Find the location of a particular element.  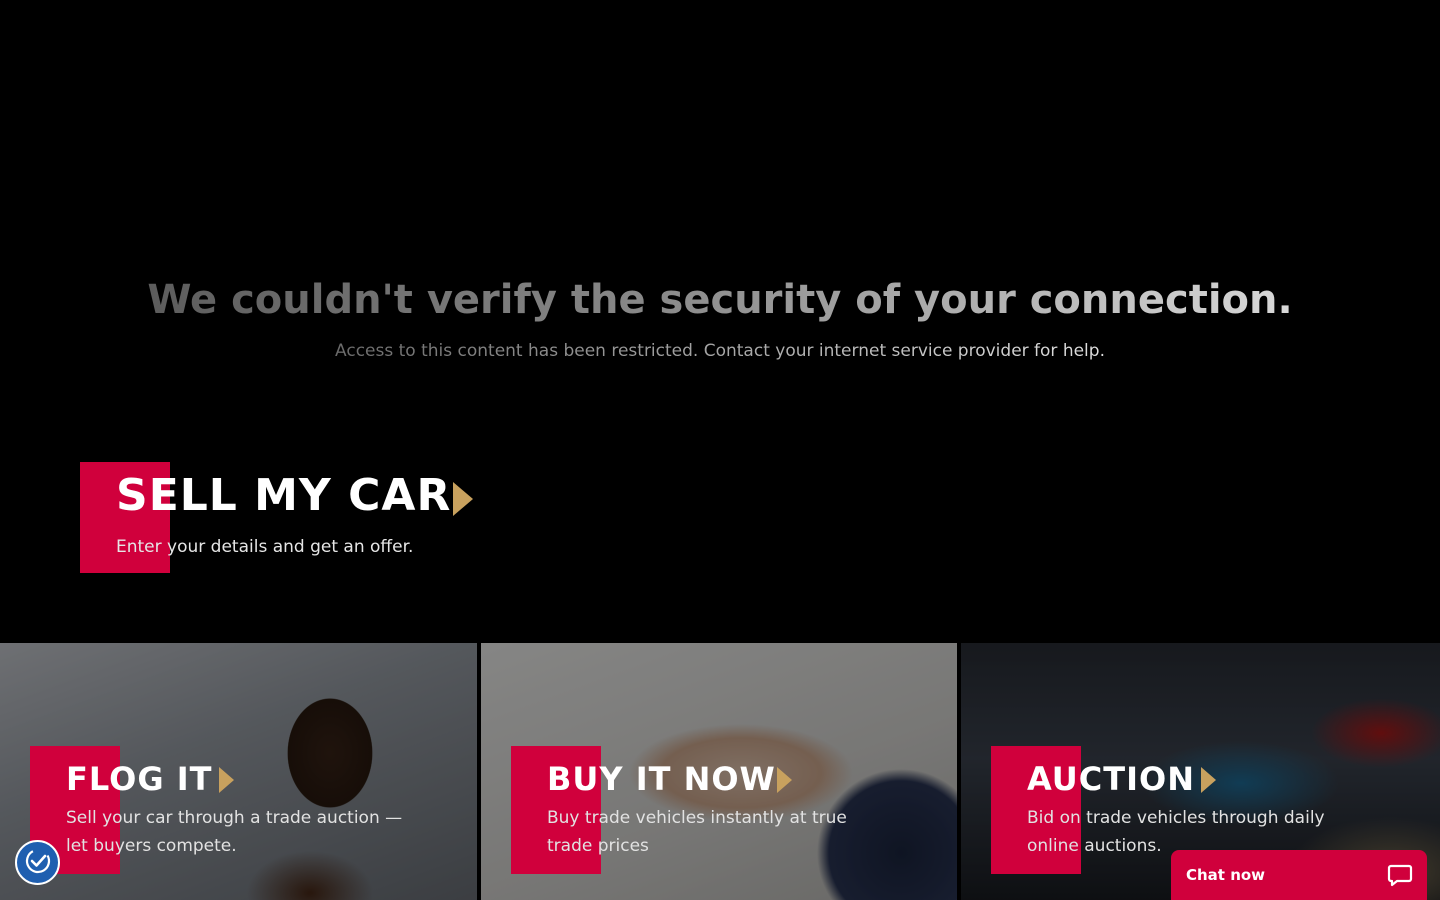

hero-title: SELL MY CAR is located at coordinates (284, 495).